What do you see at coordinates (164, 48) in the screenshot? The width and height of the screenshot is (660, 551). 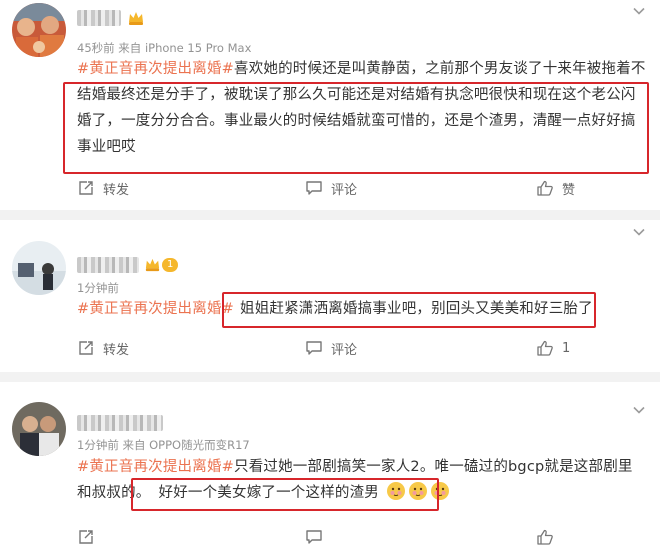 I see `post-meta: 45秒前 来自 iPhone 15 Pro Max` at bounding box center [164, 48].